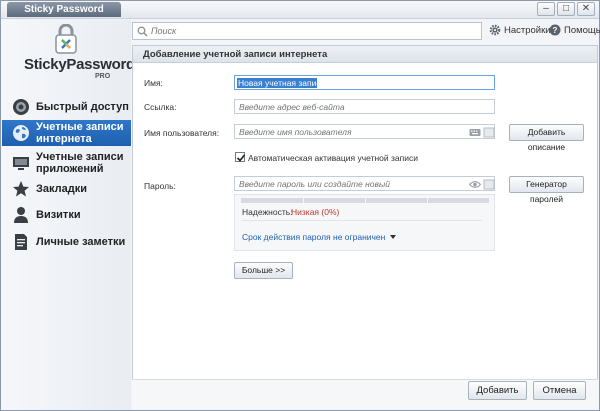 This screenshot has height=411, width=600. I want to click on caret-down-icon, so click(393, 237).